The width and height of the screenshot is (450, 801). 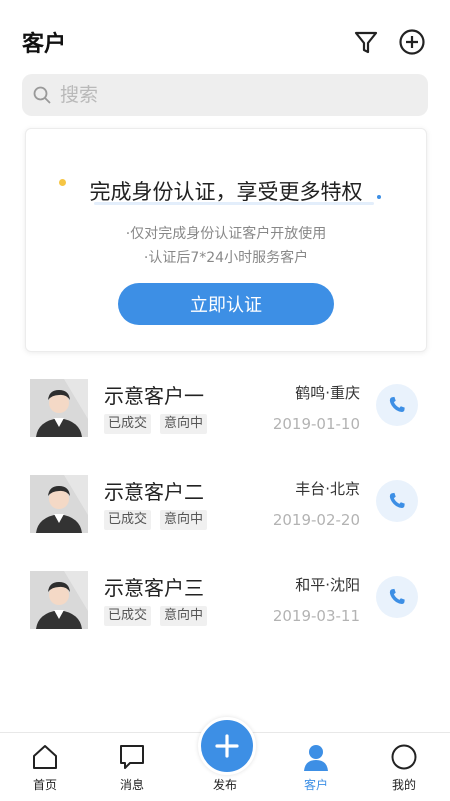 I want to click on message-icon, so click(x=132, y=757).